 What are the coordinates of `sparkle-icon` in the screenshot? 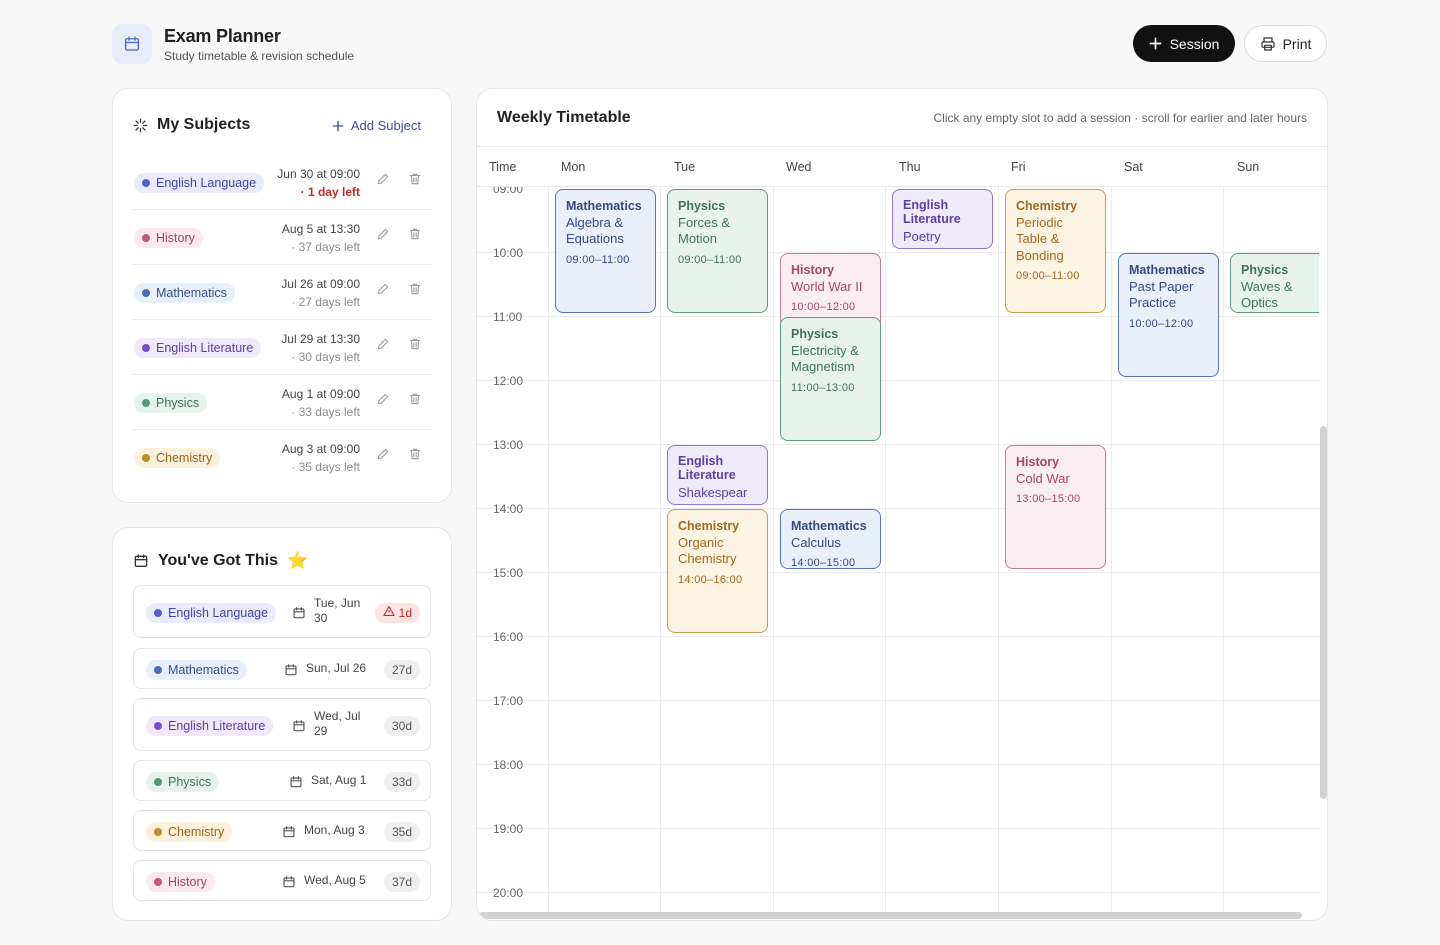 It's located at (140, 125).